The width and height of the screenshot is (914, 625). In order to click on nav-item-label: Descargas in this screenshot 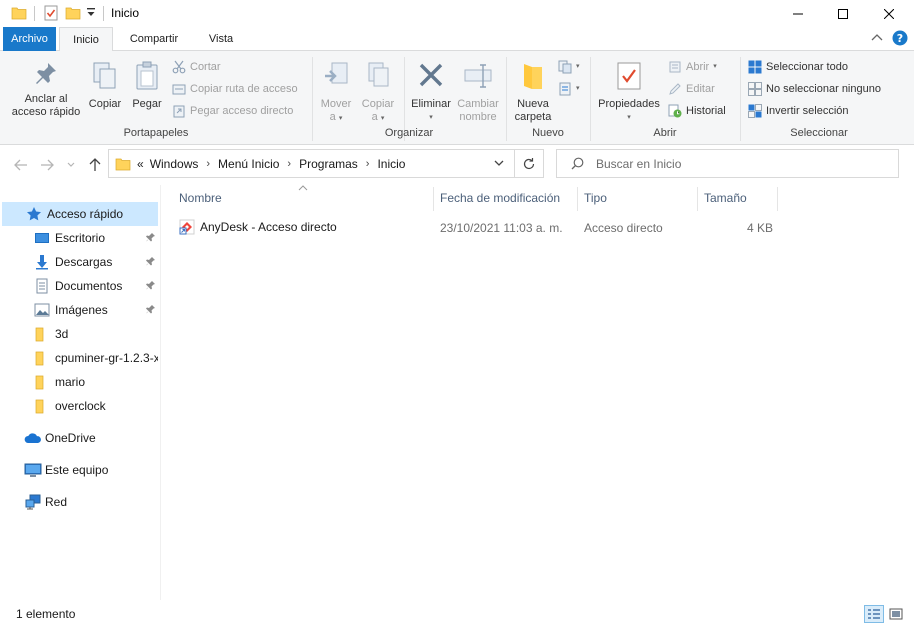, I will do `click(84, 262)`.